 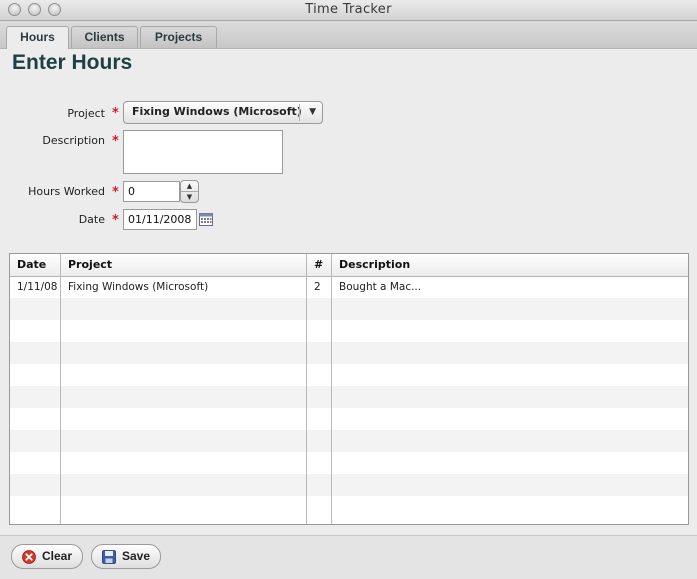 What do you see at coordinates (37, 37) in the screenshot?
I see `tab-hours: Hours` at bounding box center [37, 37].